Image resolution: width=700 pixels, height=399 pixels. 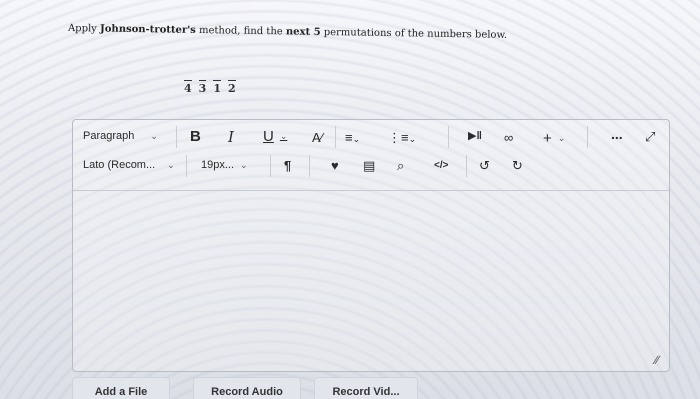 I want to click on underline-label: U, so click(x=268, y=136).